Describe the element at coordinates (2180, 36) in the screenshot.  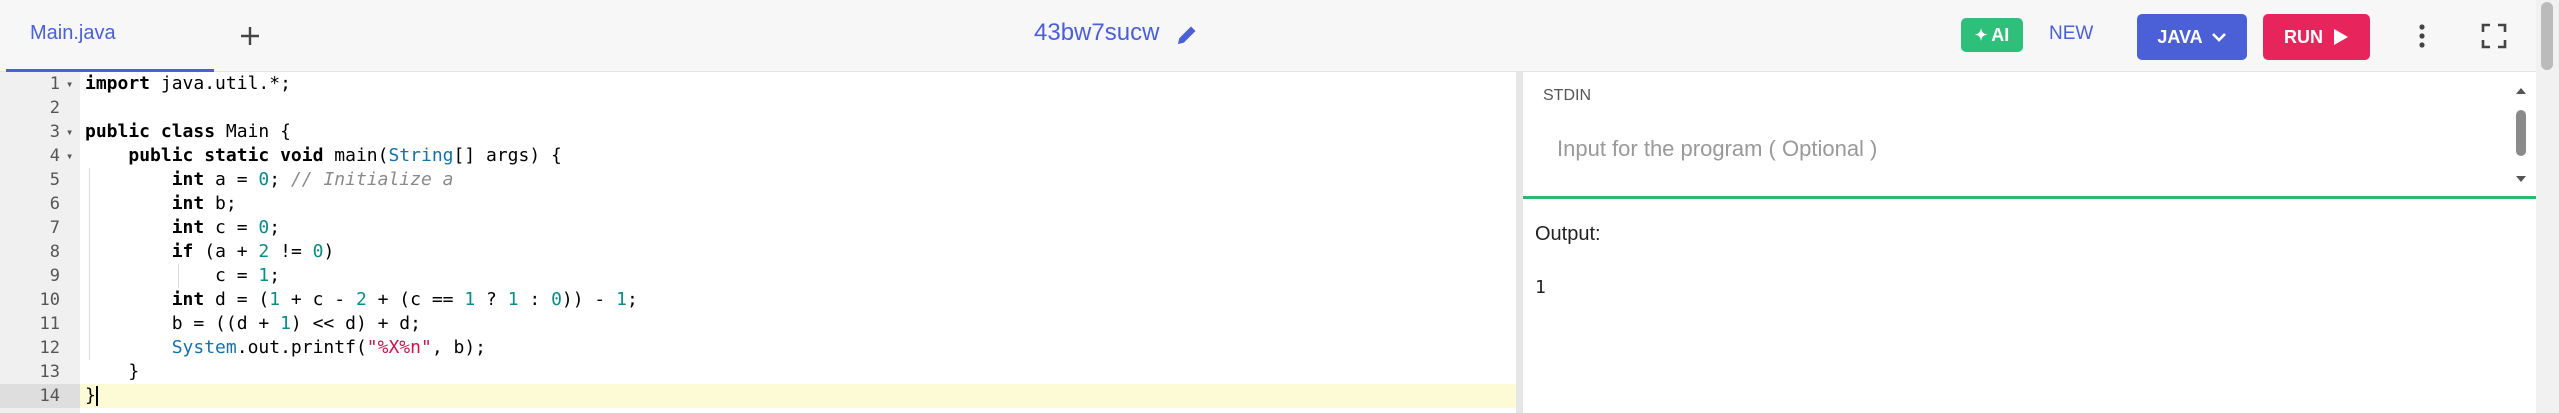
I see `language-label: JAVA` at that location.